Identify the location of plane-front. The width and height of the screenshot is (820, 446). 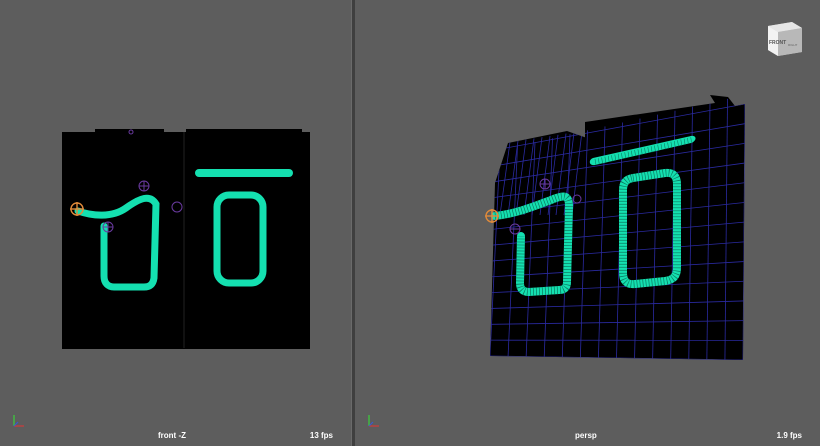
(186, 239).